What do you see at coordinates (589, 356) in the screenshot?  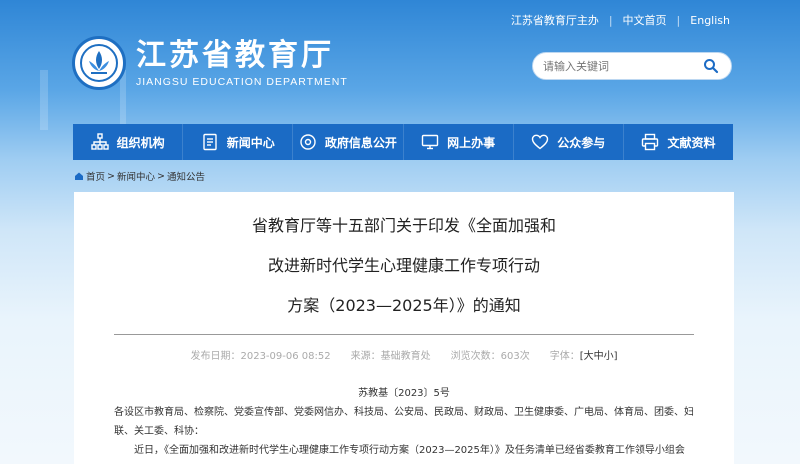 I see `font-large-button: 大` at bounding box center [589, 356].